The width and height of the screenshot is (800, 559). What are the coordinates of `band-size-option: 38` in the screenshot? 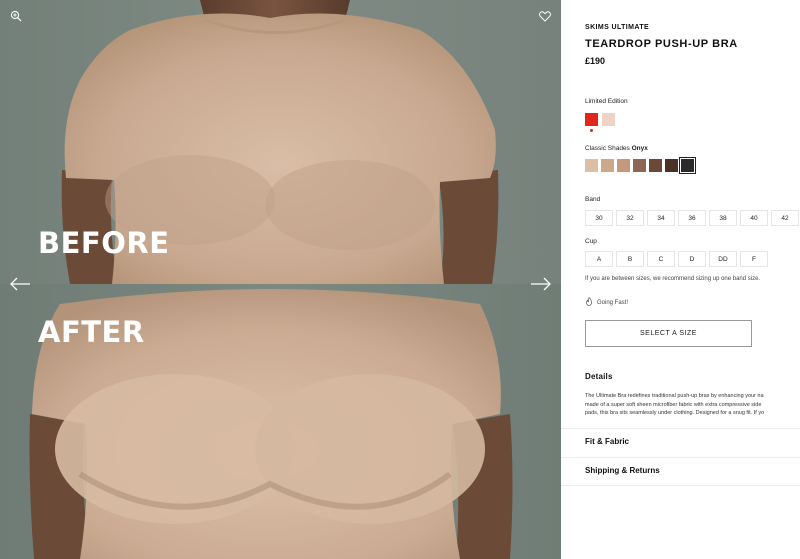 It's located at (723, 218).